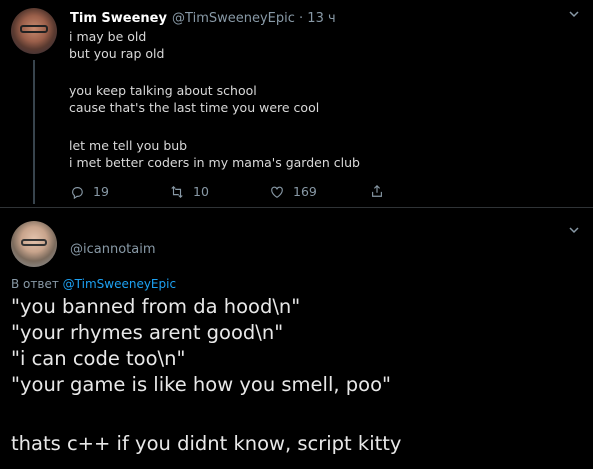  I want to click on like-icon, so click(277, 192).